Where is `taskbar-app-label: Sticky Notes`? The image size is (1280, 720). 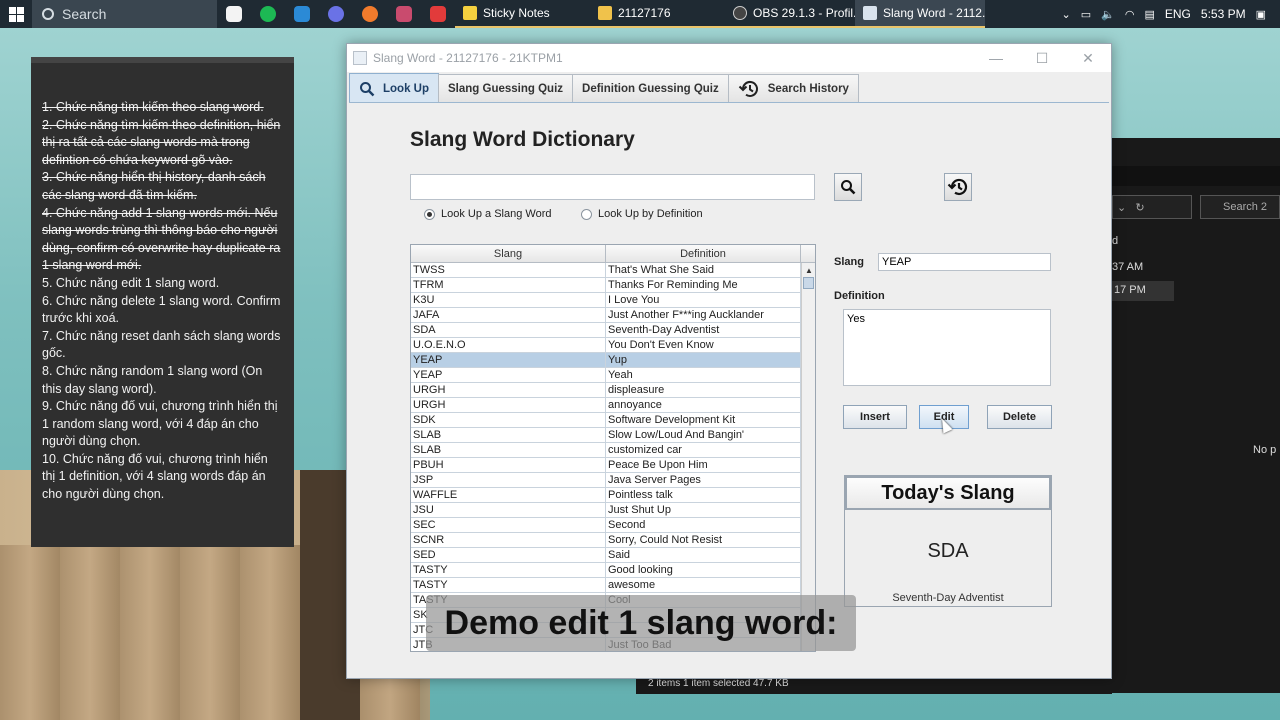 taskbar-app-label: Sticky Notes is located at coordinates (516, 13).